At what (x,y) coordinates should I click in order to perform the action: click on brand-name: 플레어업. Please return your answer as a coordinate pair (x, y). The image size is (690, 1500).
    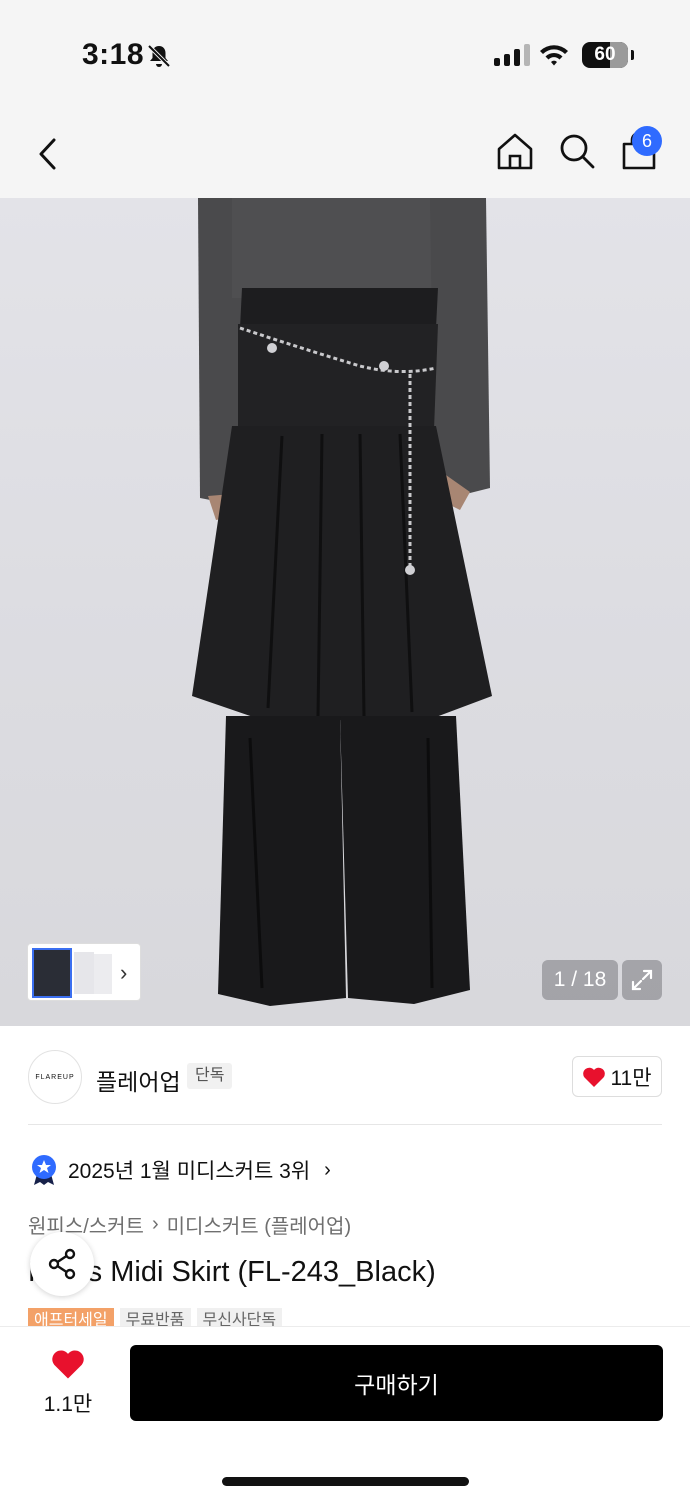
    Looking at the image, I should click on (138, 1080).